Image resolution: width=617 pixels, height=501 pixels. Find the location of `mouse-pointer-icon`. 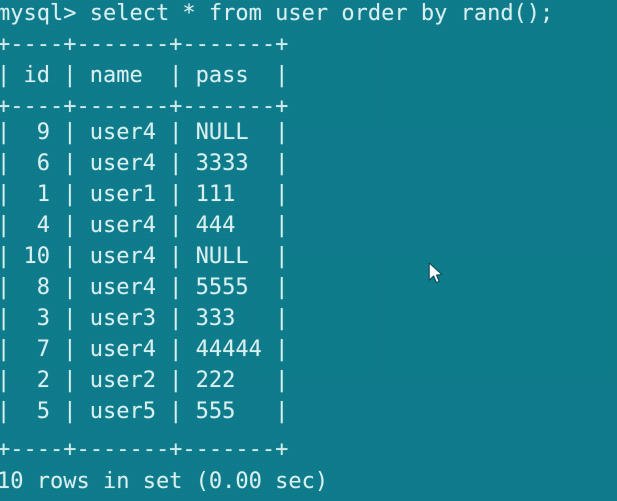

mouse-pointer-icon is located at coordinates (435, 273).